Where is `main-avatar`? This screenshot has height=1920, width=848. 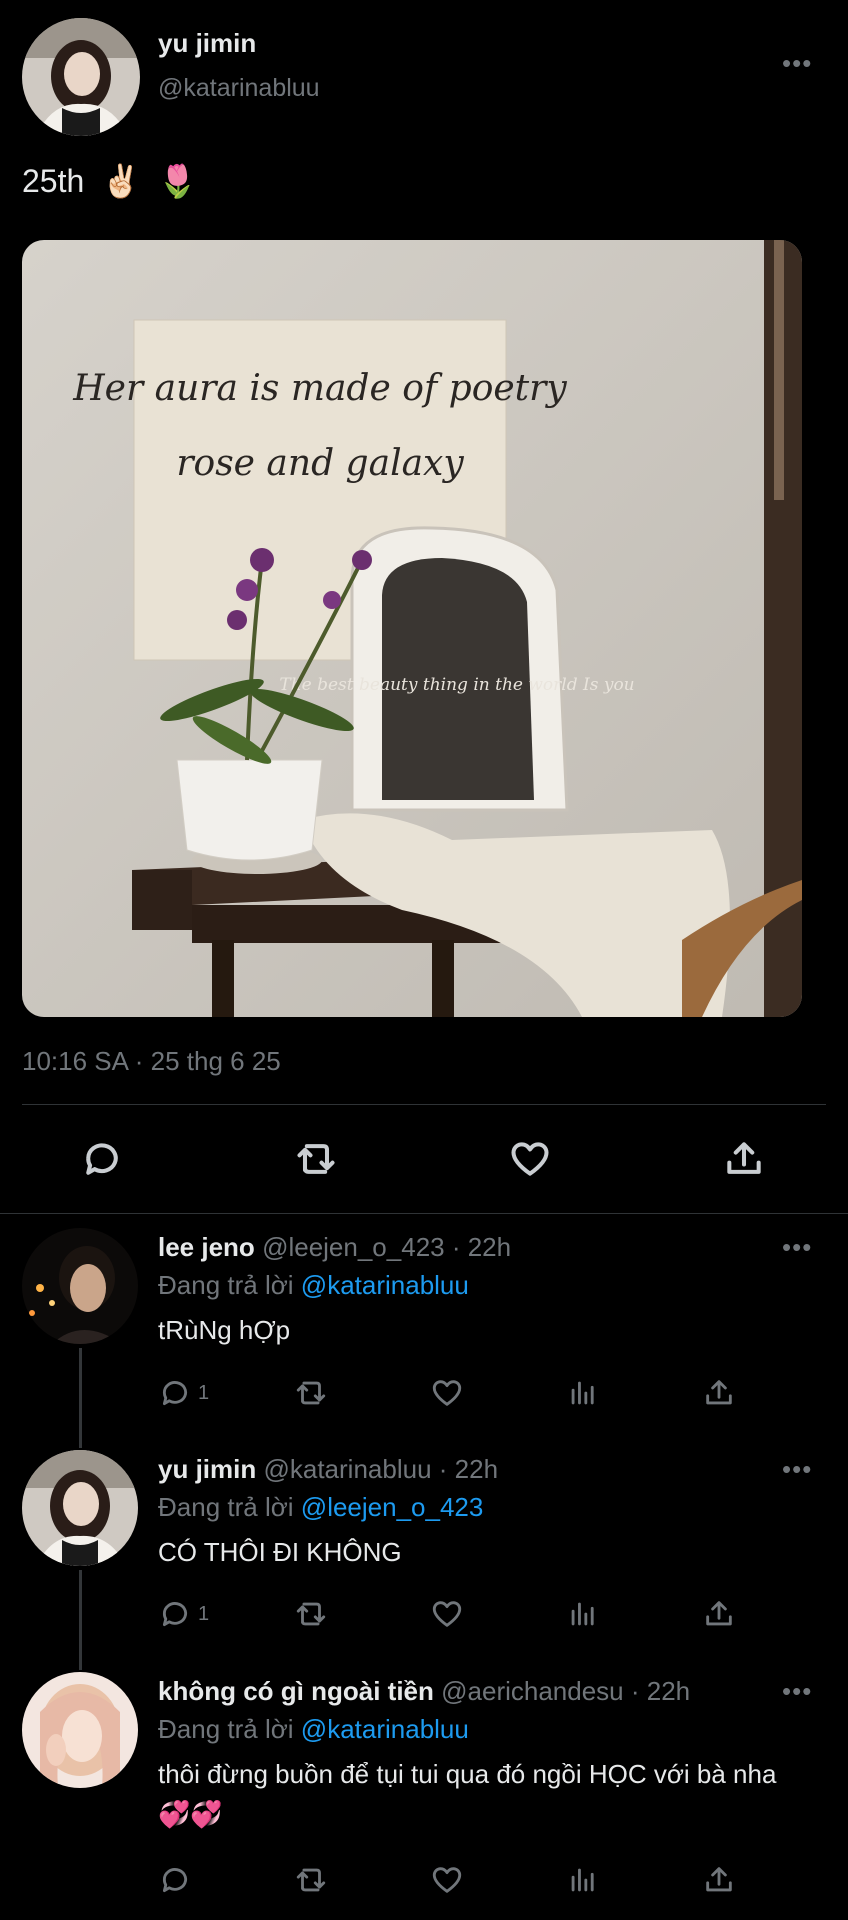 main-avatar is located at coordinates (81, 77).